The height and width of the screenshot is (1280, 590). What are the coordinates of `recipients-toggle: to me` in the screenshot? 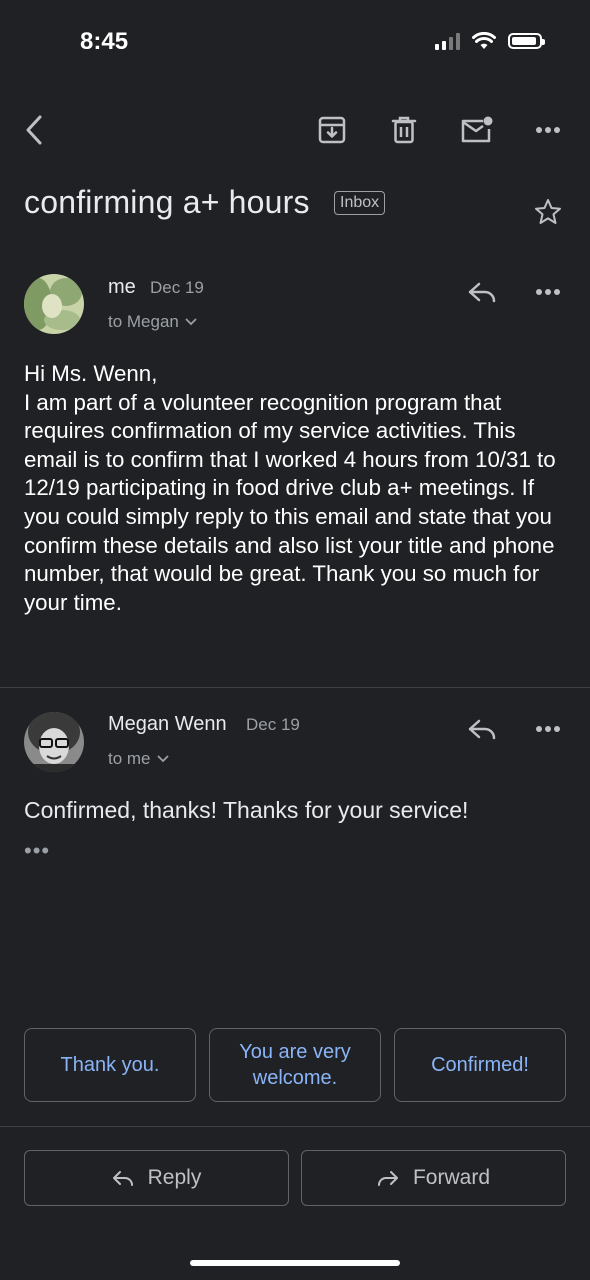 It's located at (138, 759).